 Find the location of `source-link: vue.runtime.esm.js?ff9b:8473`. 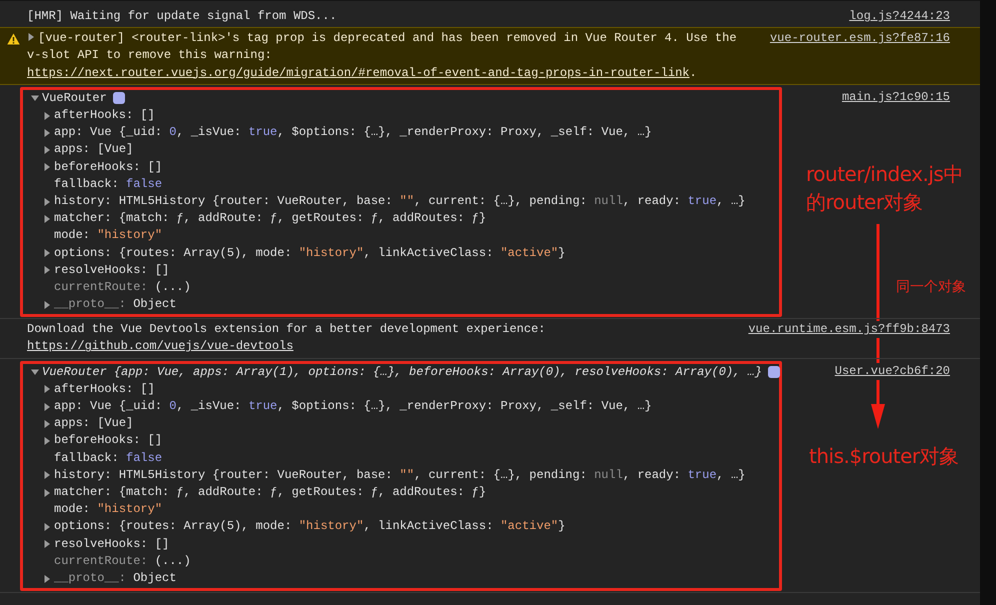

source-link: vue.runtime.esm.js?ff9b:8473 is located at coordinates (849, 329).